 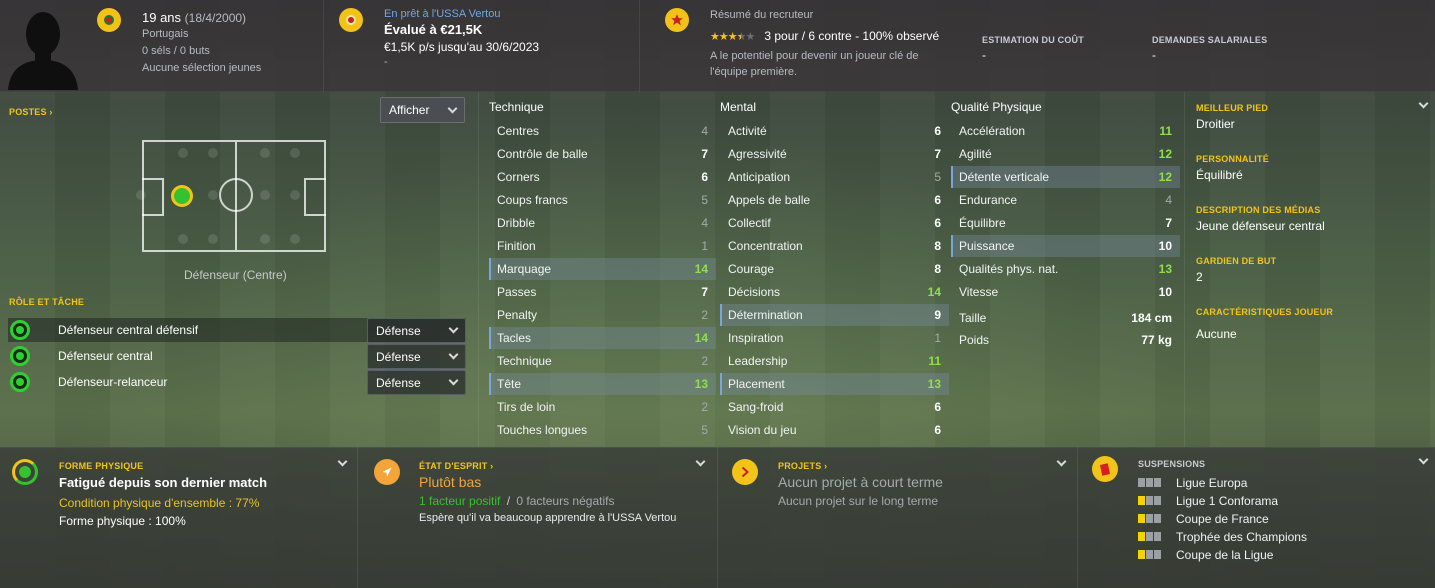 I want to click on red-card-shape, so click(x=1105, y=469).